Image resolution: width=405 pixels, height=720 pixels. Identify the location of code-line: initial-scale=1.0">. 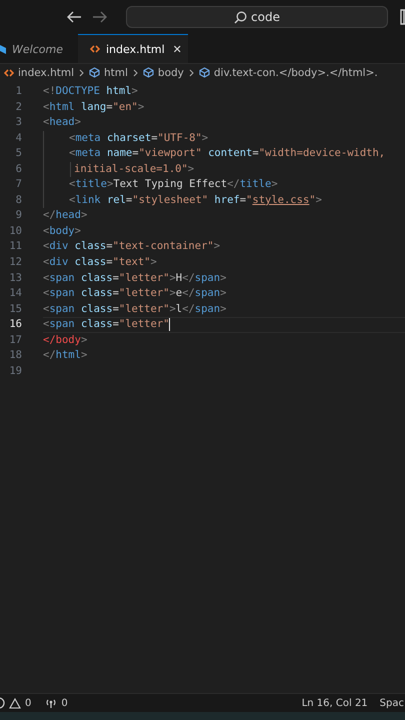
(134, 169).